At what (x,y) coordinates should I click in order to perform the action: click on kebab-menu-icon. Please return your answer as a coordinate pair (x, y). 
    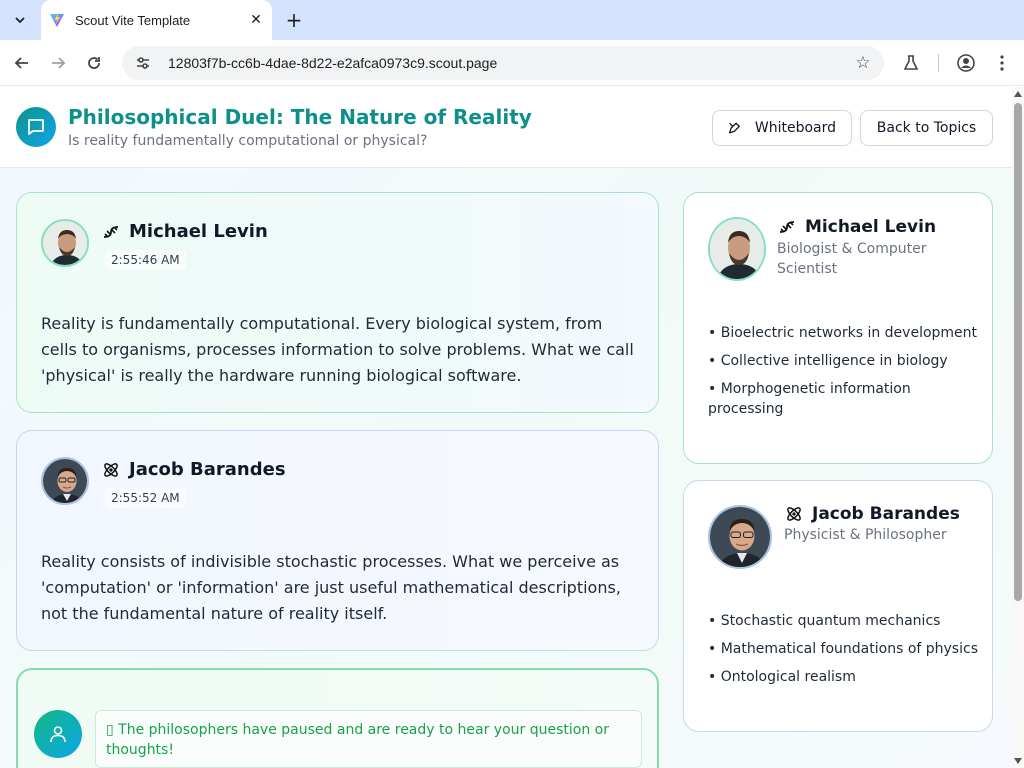
    Looking at the image, I should click on (1002, 63).